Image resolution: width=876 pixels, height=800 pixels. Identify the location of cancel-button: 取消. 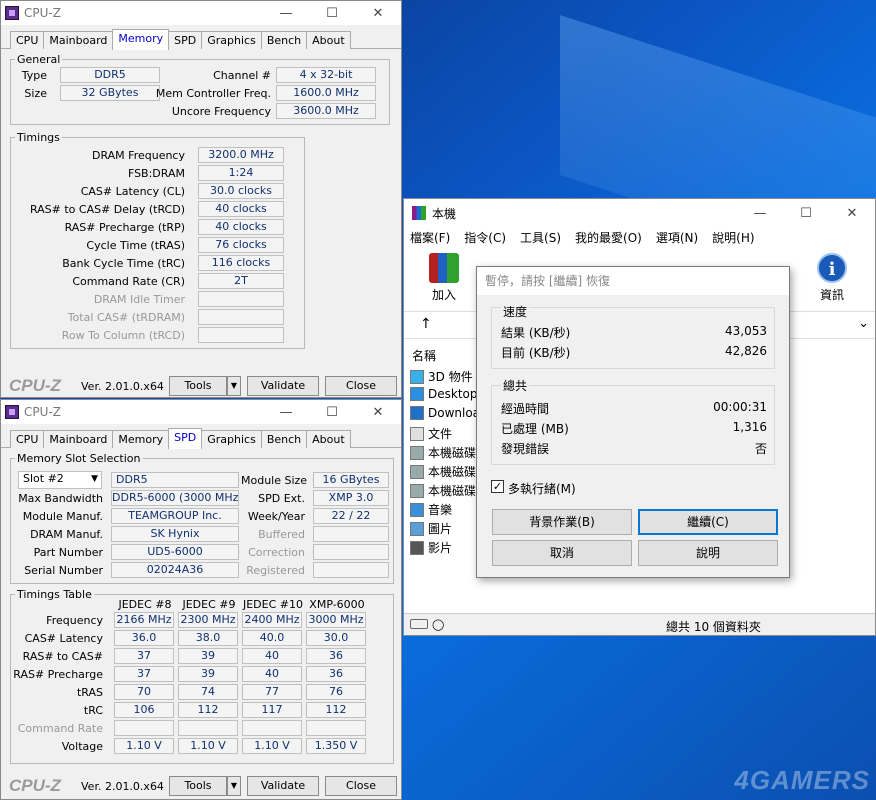
(562, 553).